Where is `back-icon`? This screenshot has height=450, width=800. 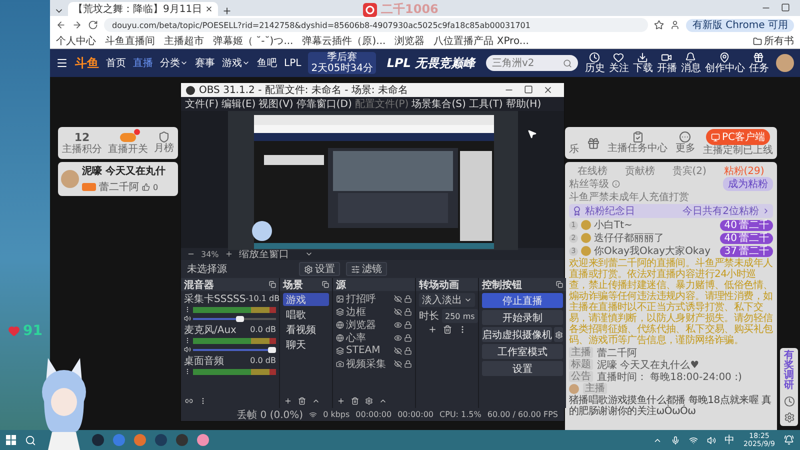
back-icon is located at coordinates (61, 25).